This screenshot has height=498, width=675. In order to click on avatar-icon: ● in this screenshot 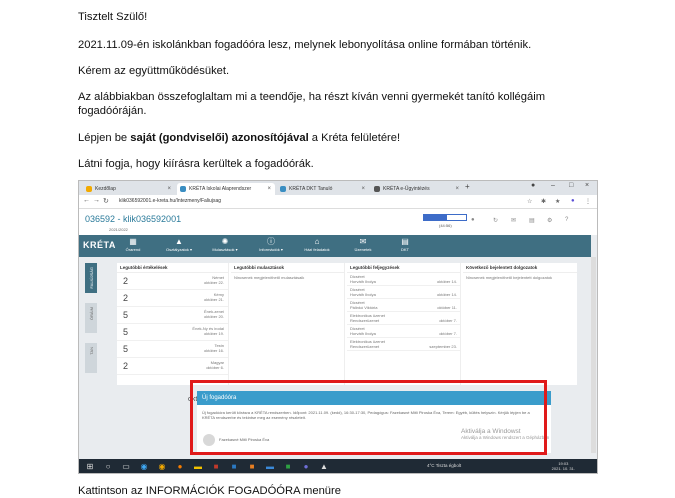, I will do `click(573, 201)`.